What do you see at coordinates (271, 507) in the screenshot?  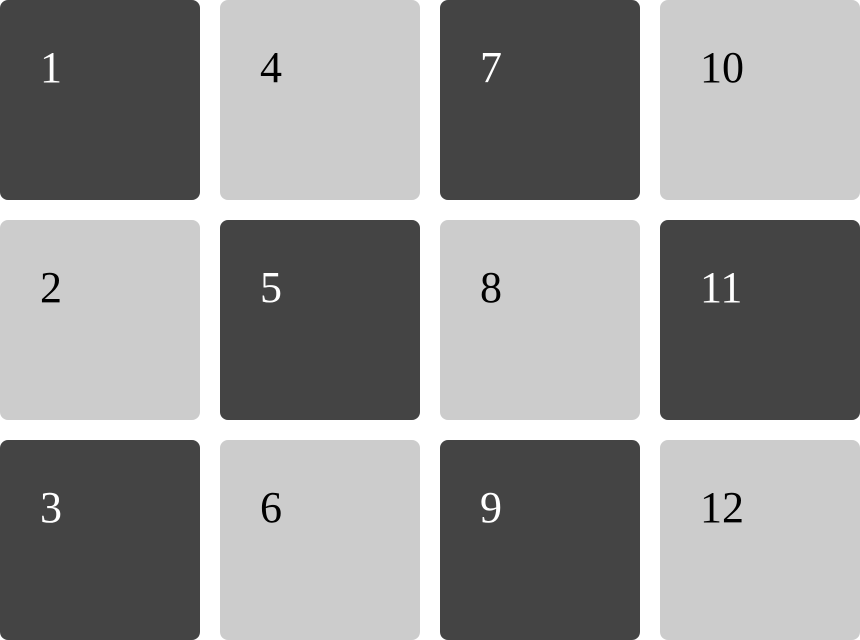 I see `tile-label: 6` at bounding box center [271, 507].